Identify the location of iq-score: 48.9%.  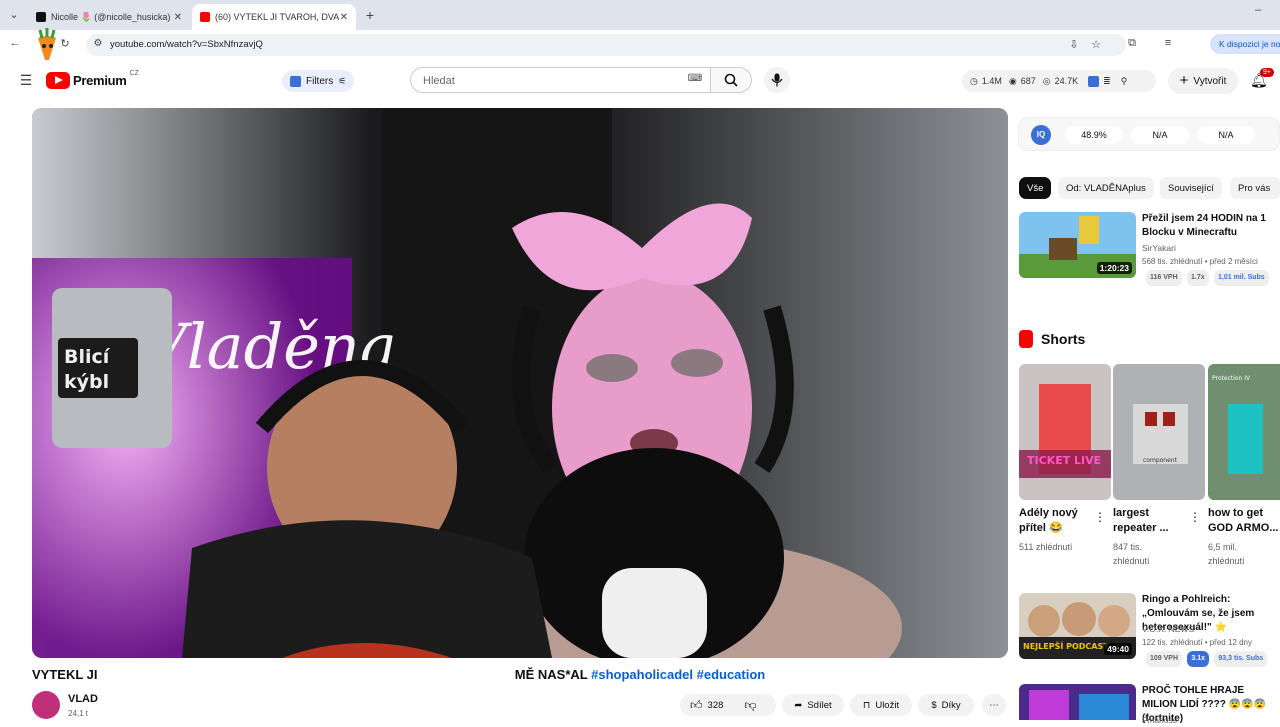
(1094, 135).